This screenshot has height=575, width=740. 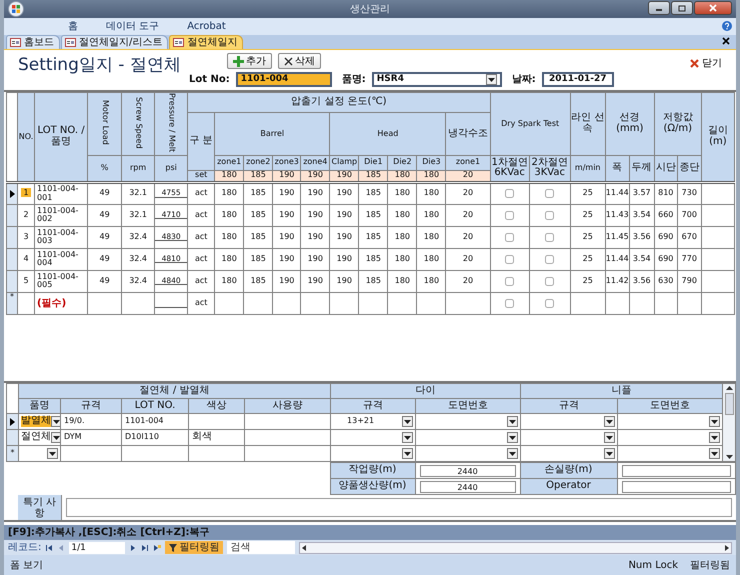 I want to click on document-tab: 절연체일지, so click(x=206, y=42).